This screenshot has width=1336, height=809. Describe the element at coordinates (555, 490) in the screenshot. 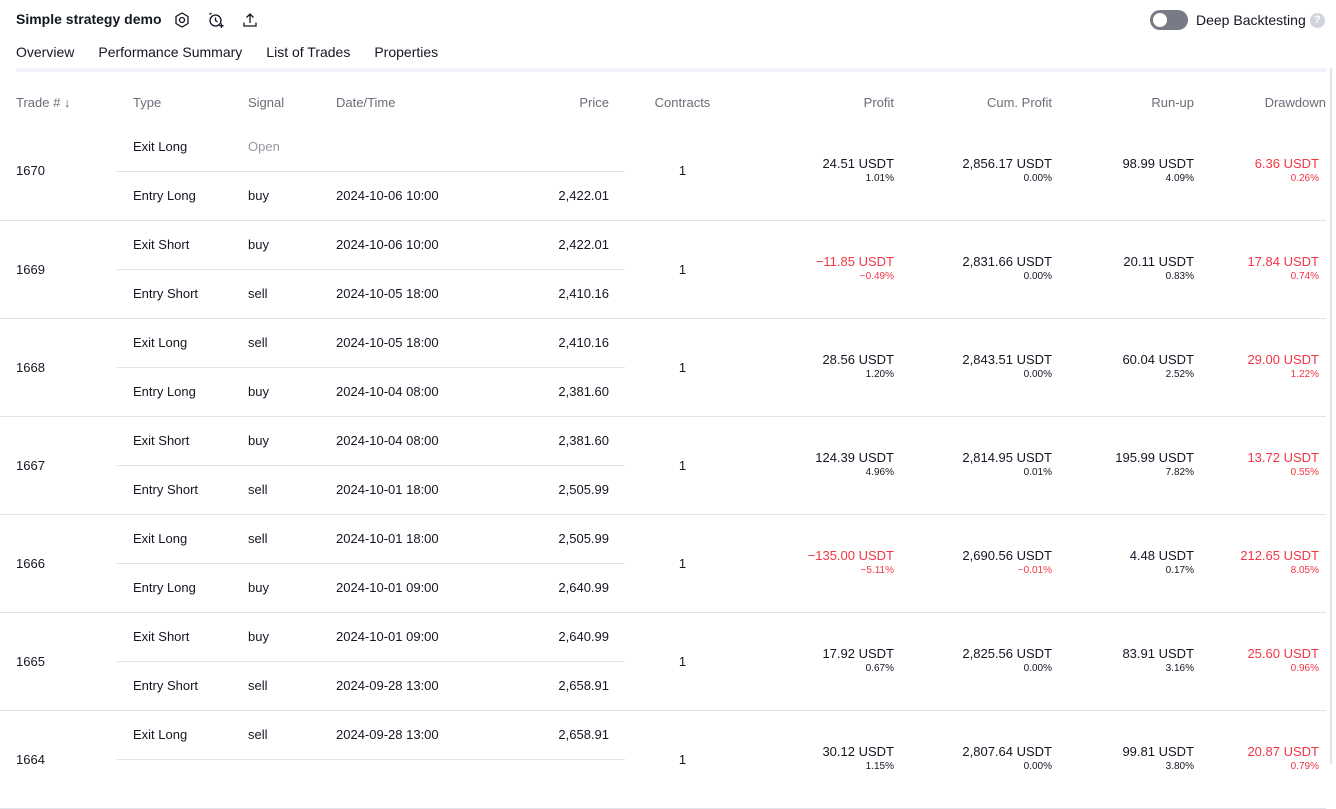

I see `entry-price: 2,505.99` at that location.